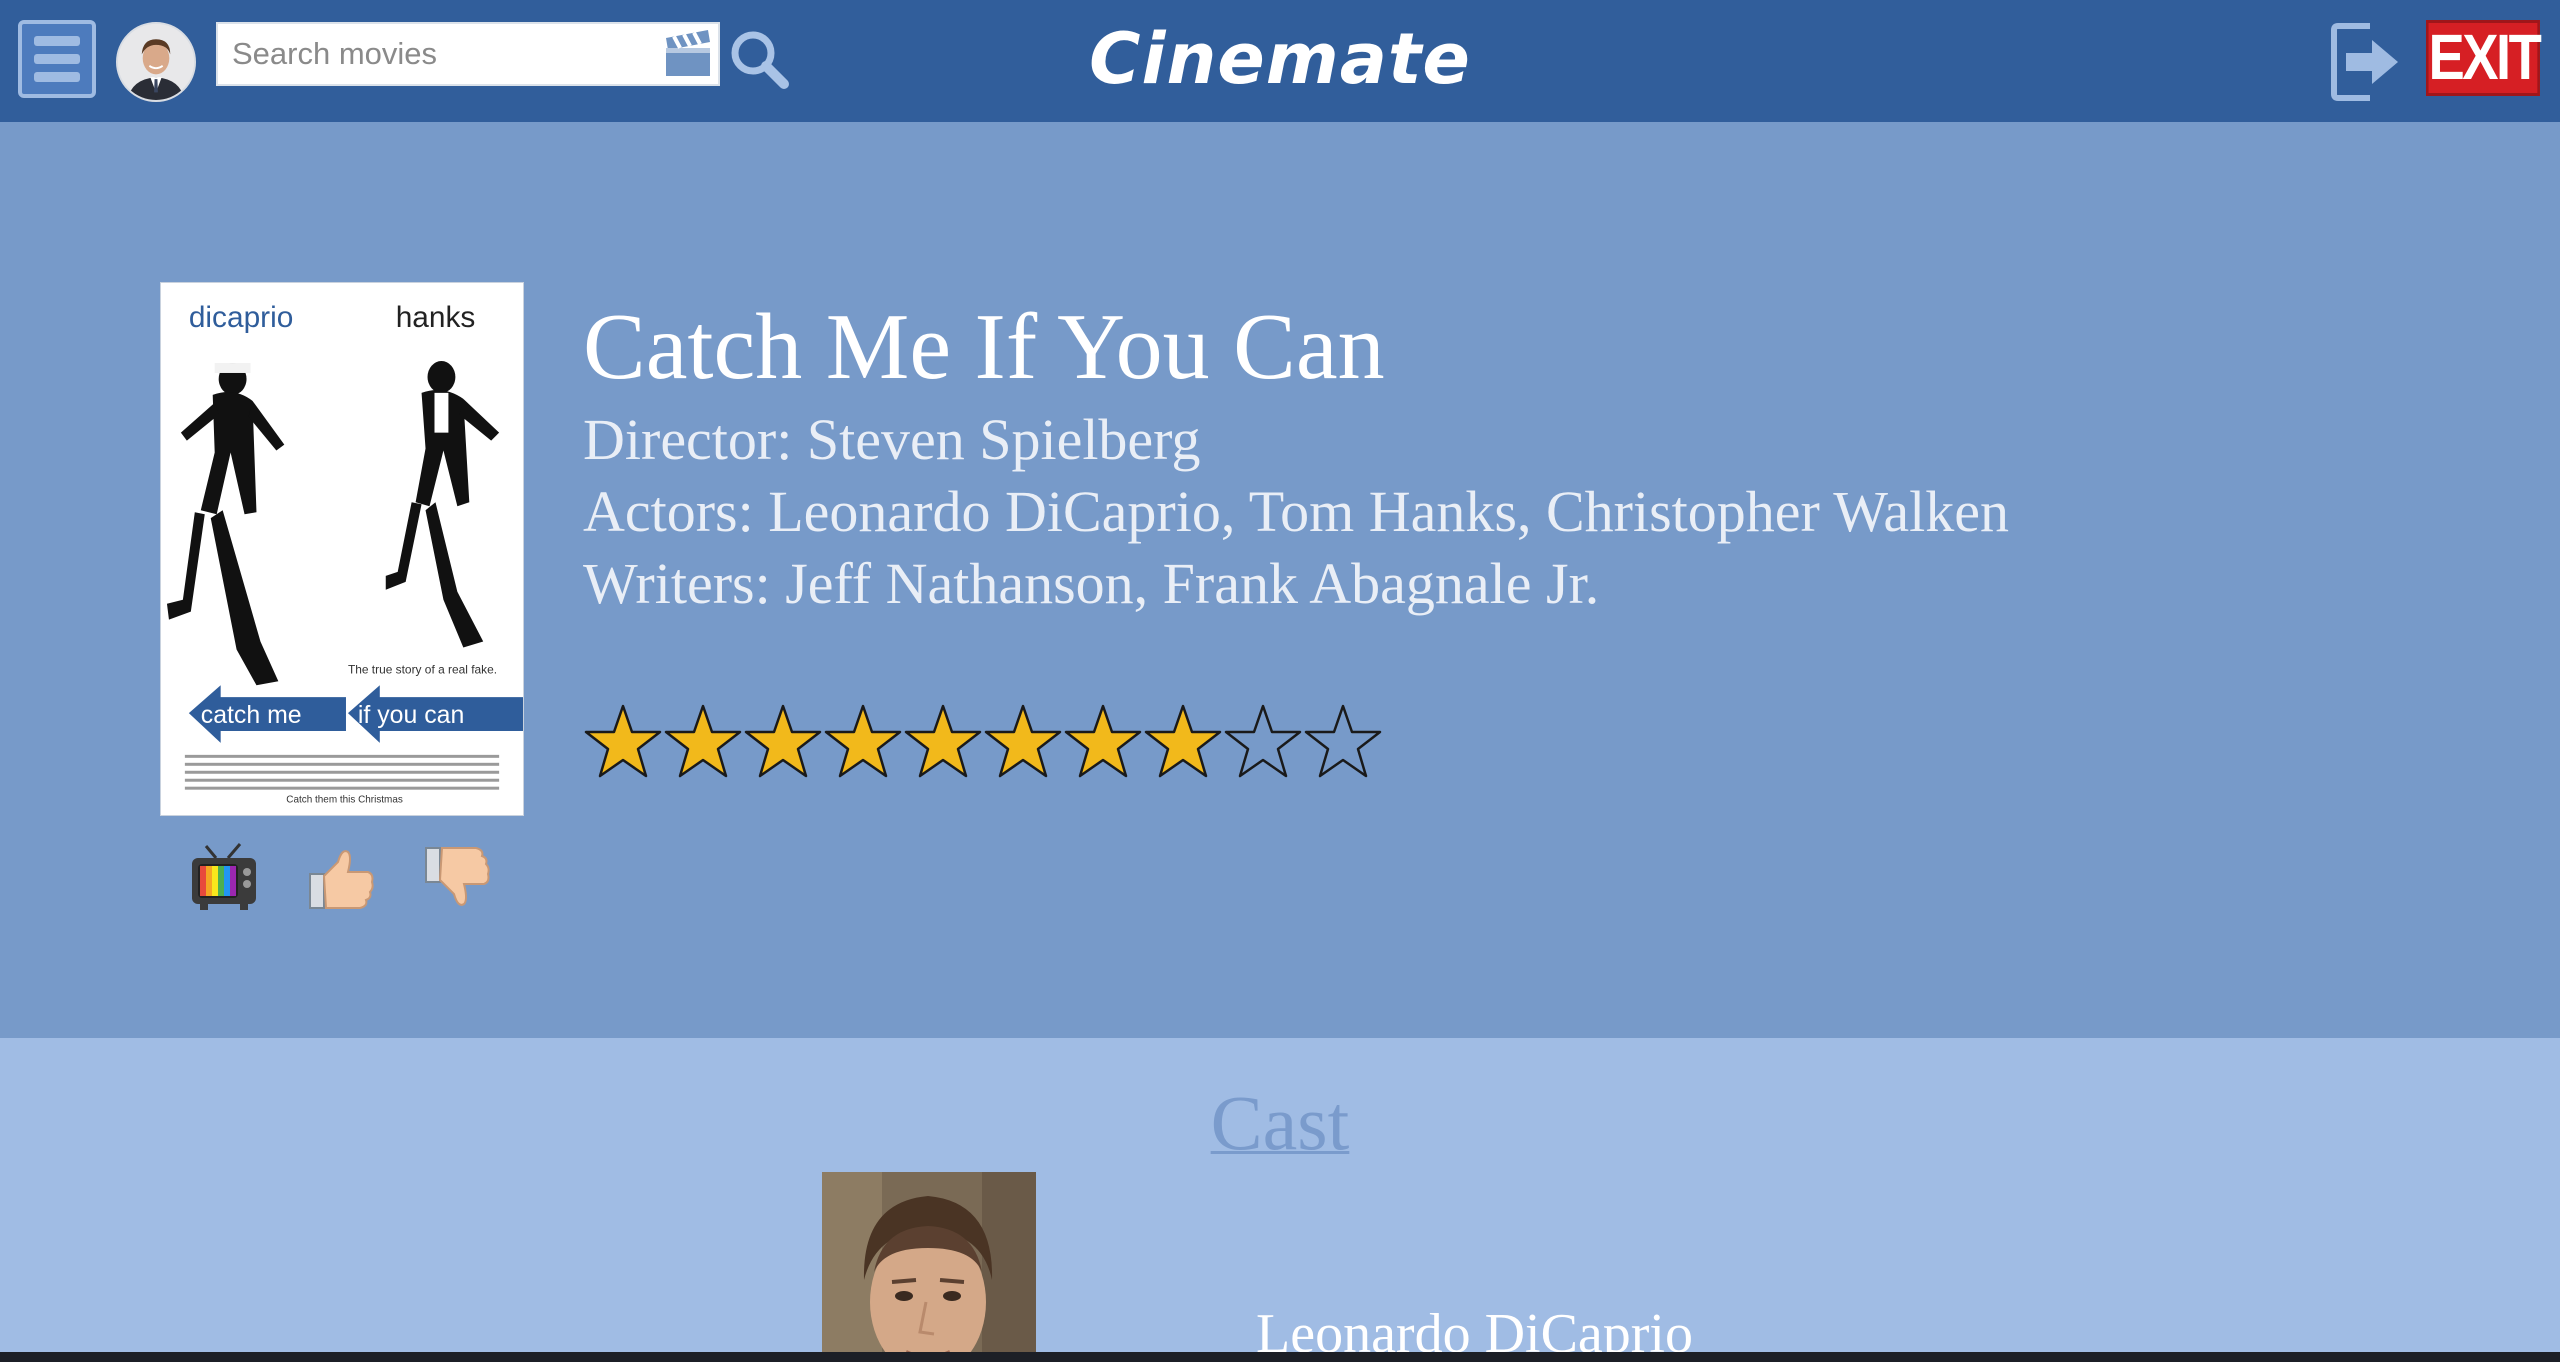  Describe the element at coordinates (422, 669) in the screenshot. I see `poster-tagline: The true story of a real fake.` at that location.